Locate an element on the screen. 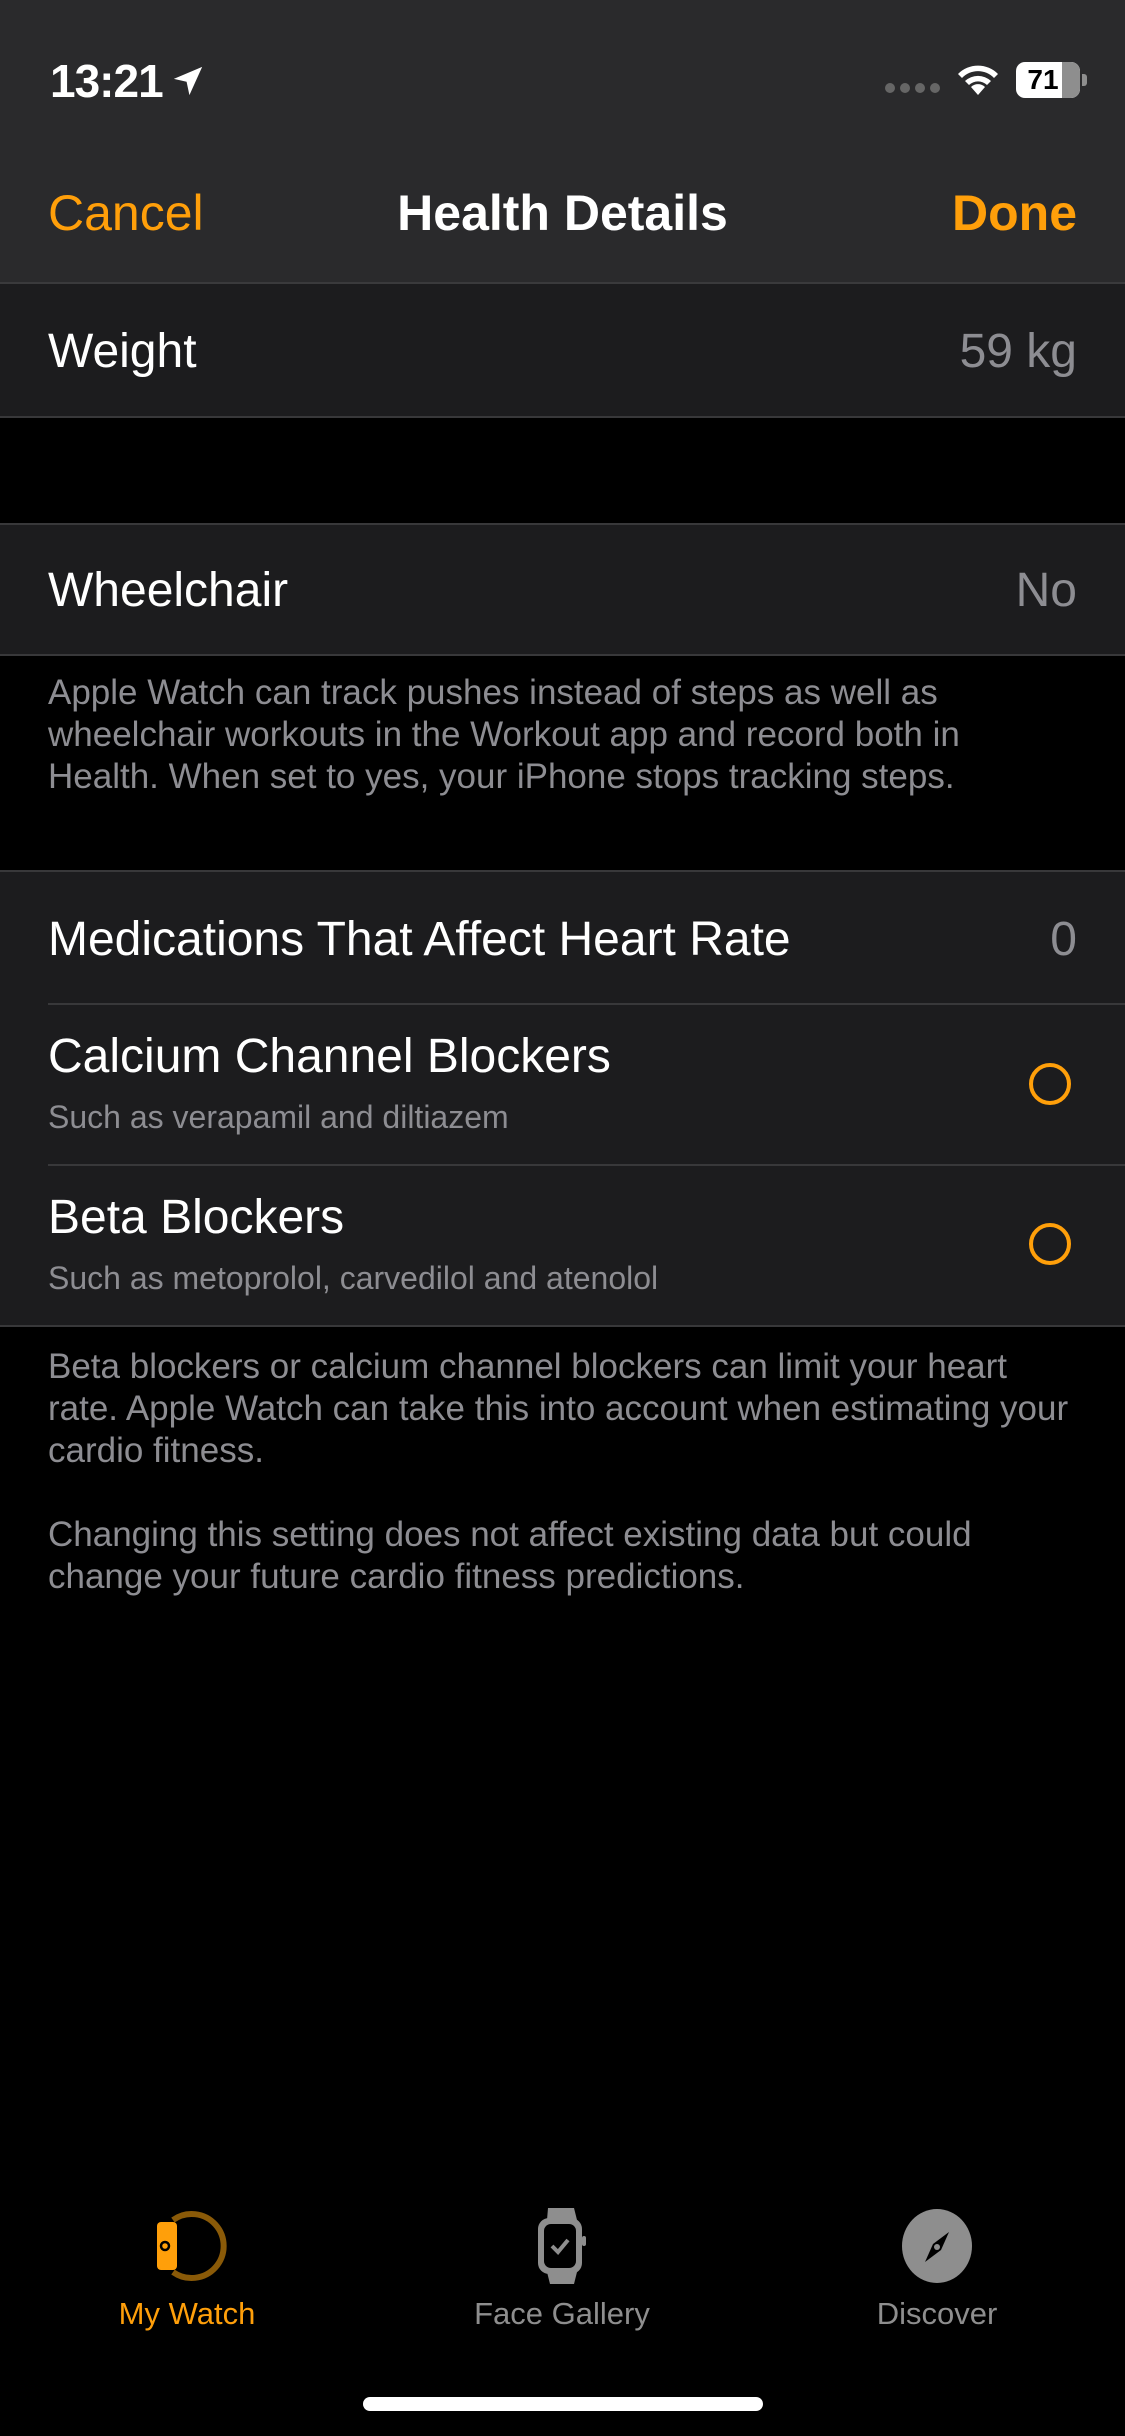 This screenshot has width=1125, height=2436. calcium-channel-blockers-label: Calcium Channel Blockers is located at coordinates (329, 1056).